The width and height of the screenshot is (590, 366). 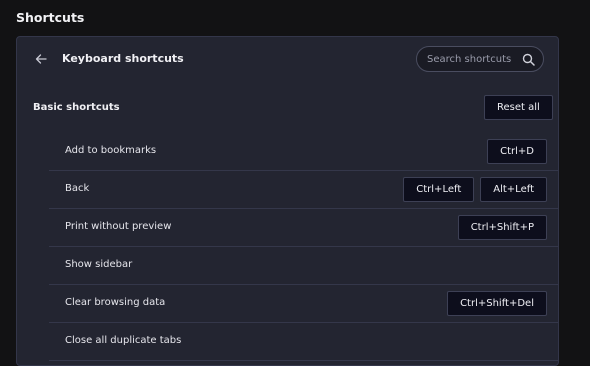 I want to click on page-title: Shortcuts, so click(x=50, y=17).